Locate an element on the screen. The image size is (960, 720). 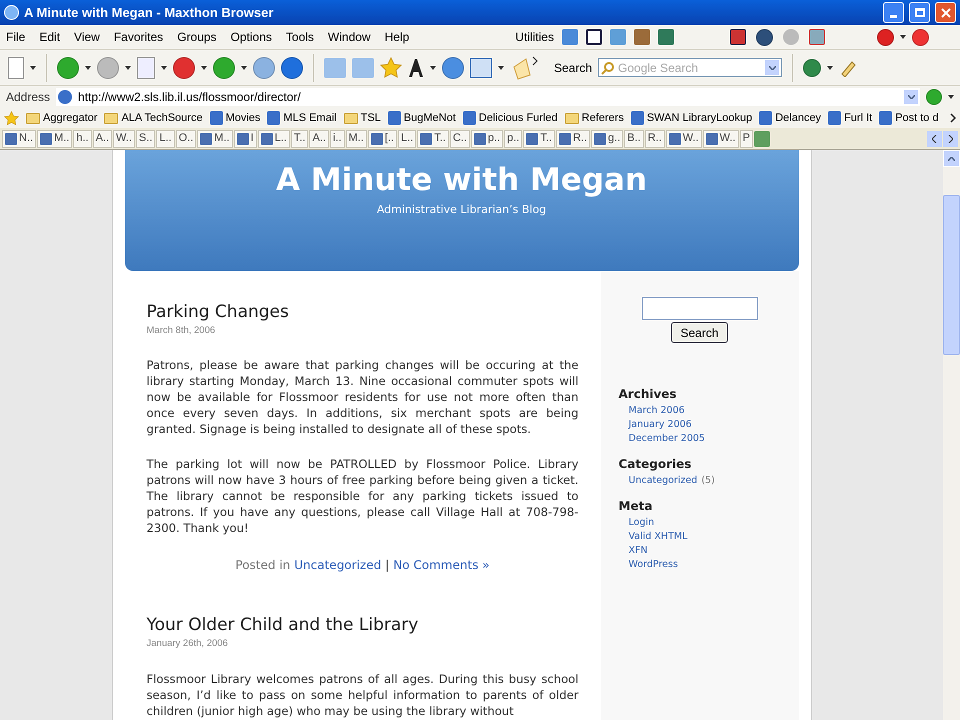
tab: g.. is located at coordinates (607, 139).